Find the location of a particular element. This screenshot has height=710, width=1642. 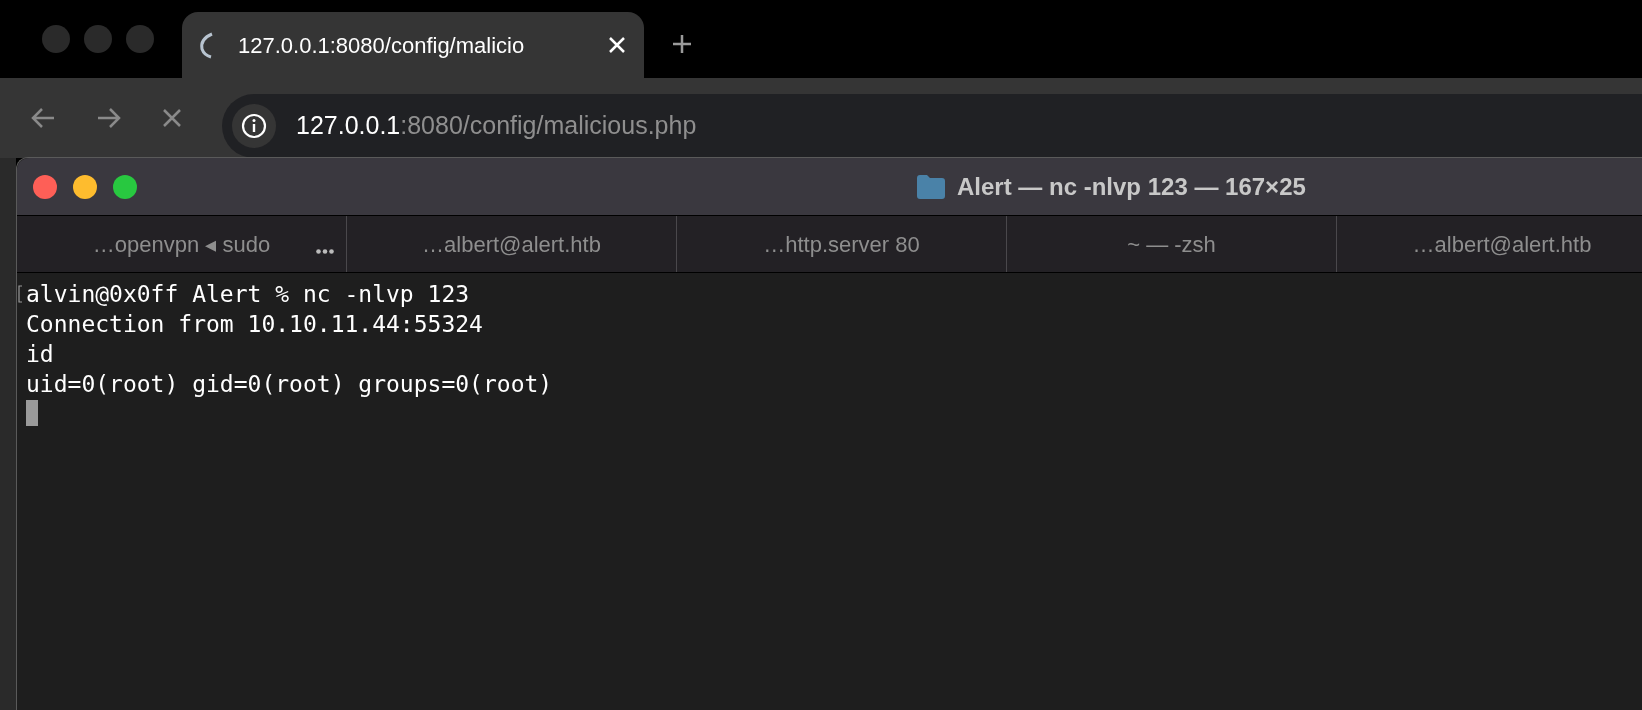

tab-title: 127.0.0.1:8080/config/malicio is located at coordinates (382, 45).